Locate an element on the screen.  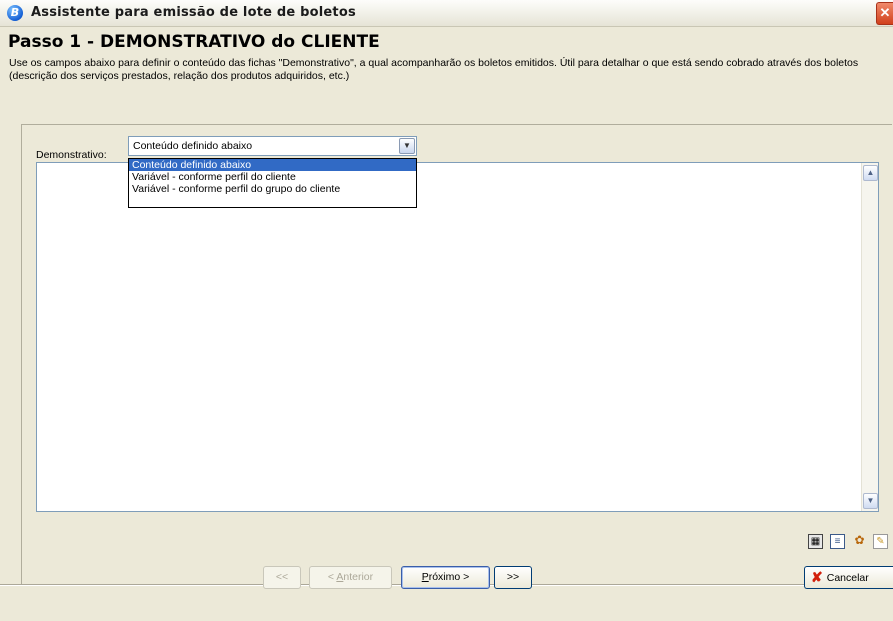
next-button: Próximo > is located at coordinates (445, 577).